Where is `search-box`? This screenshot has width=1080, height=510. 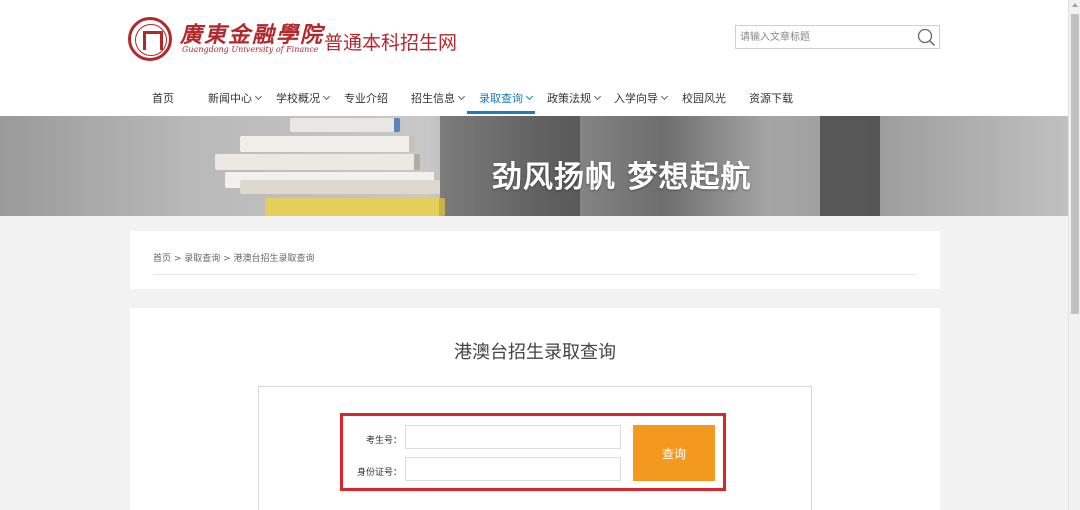 search-box is located at coordinates (837, 37).